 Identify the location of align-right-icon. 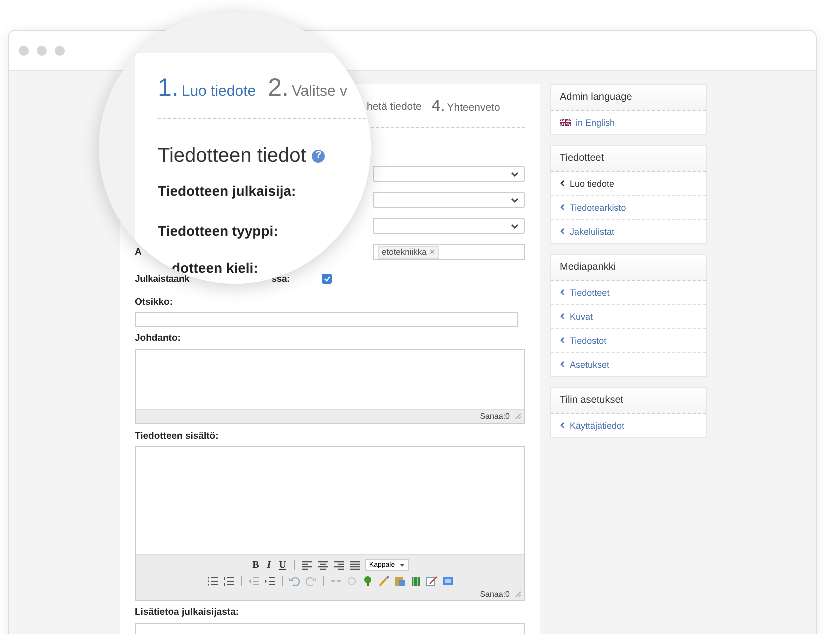
(339, 565).